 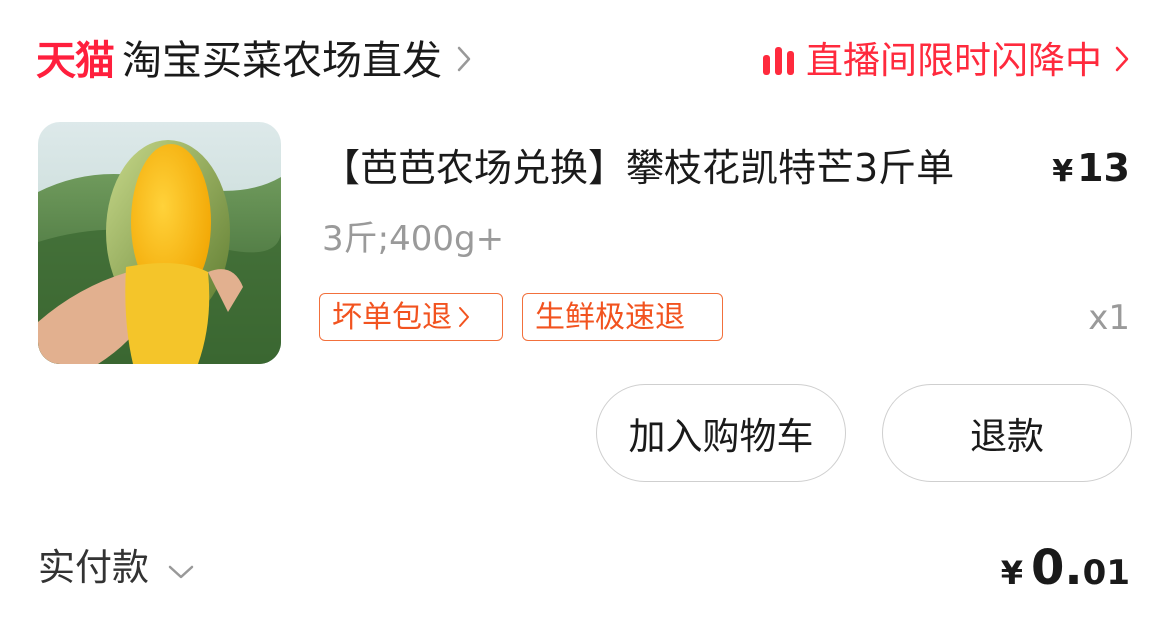 I want to click on tag-bad-order-return: 坏单包退, so click(x=411, y=317).